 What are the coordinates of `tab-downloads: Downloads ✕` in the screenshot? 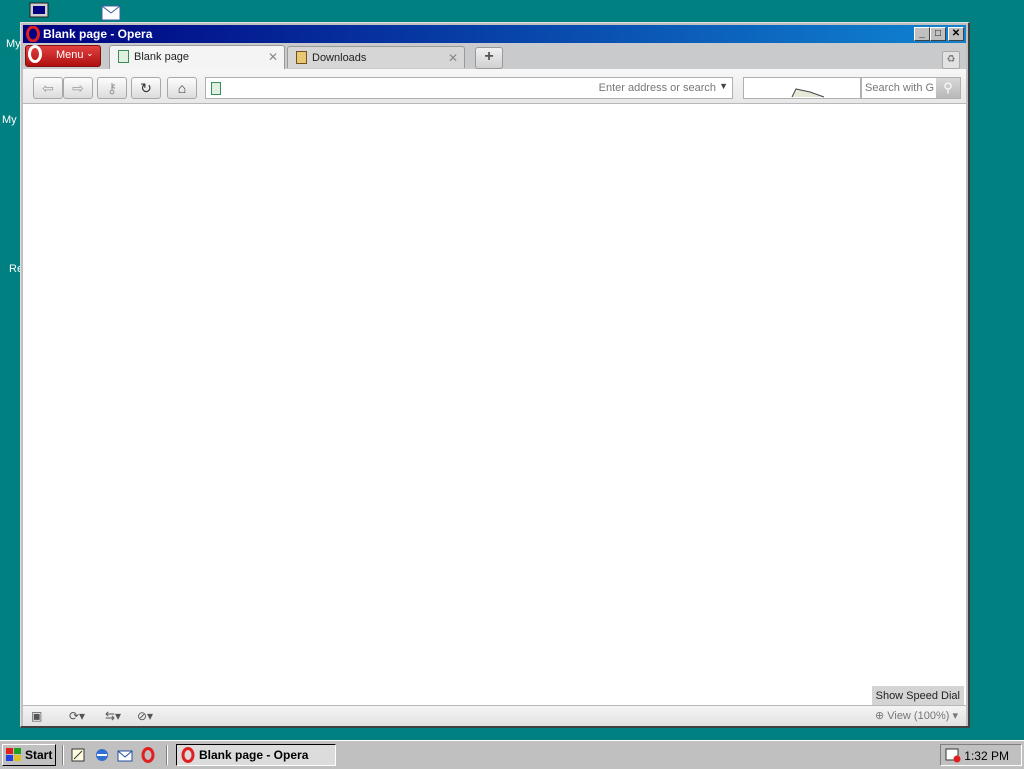 It's located at (376, 57).